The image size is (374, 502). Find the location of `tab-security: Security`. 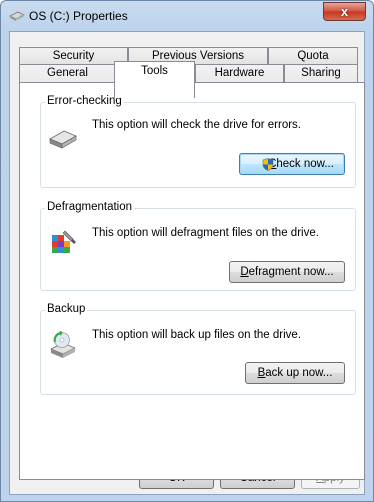

tab-security: Security is located at coordinates (73, 55).